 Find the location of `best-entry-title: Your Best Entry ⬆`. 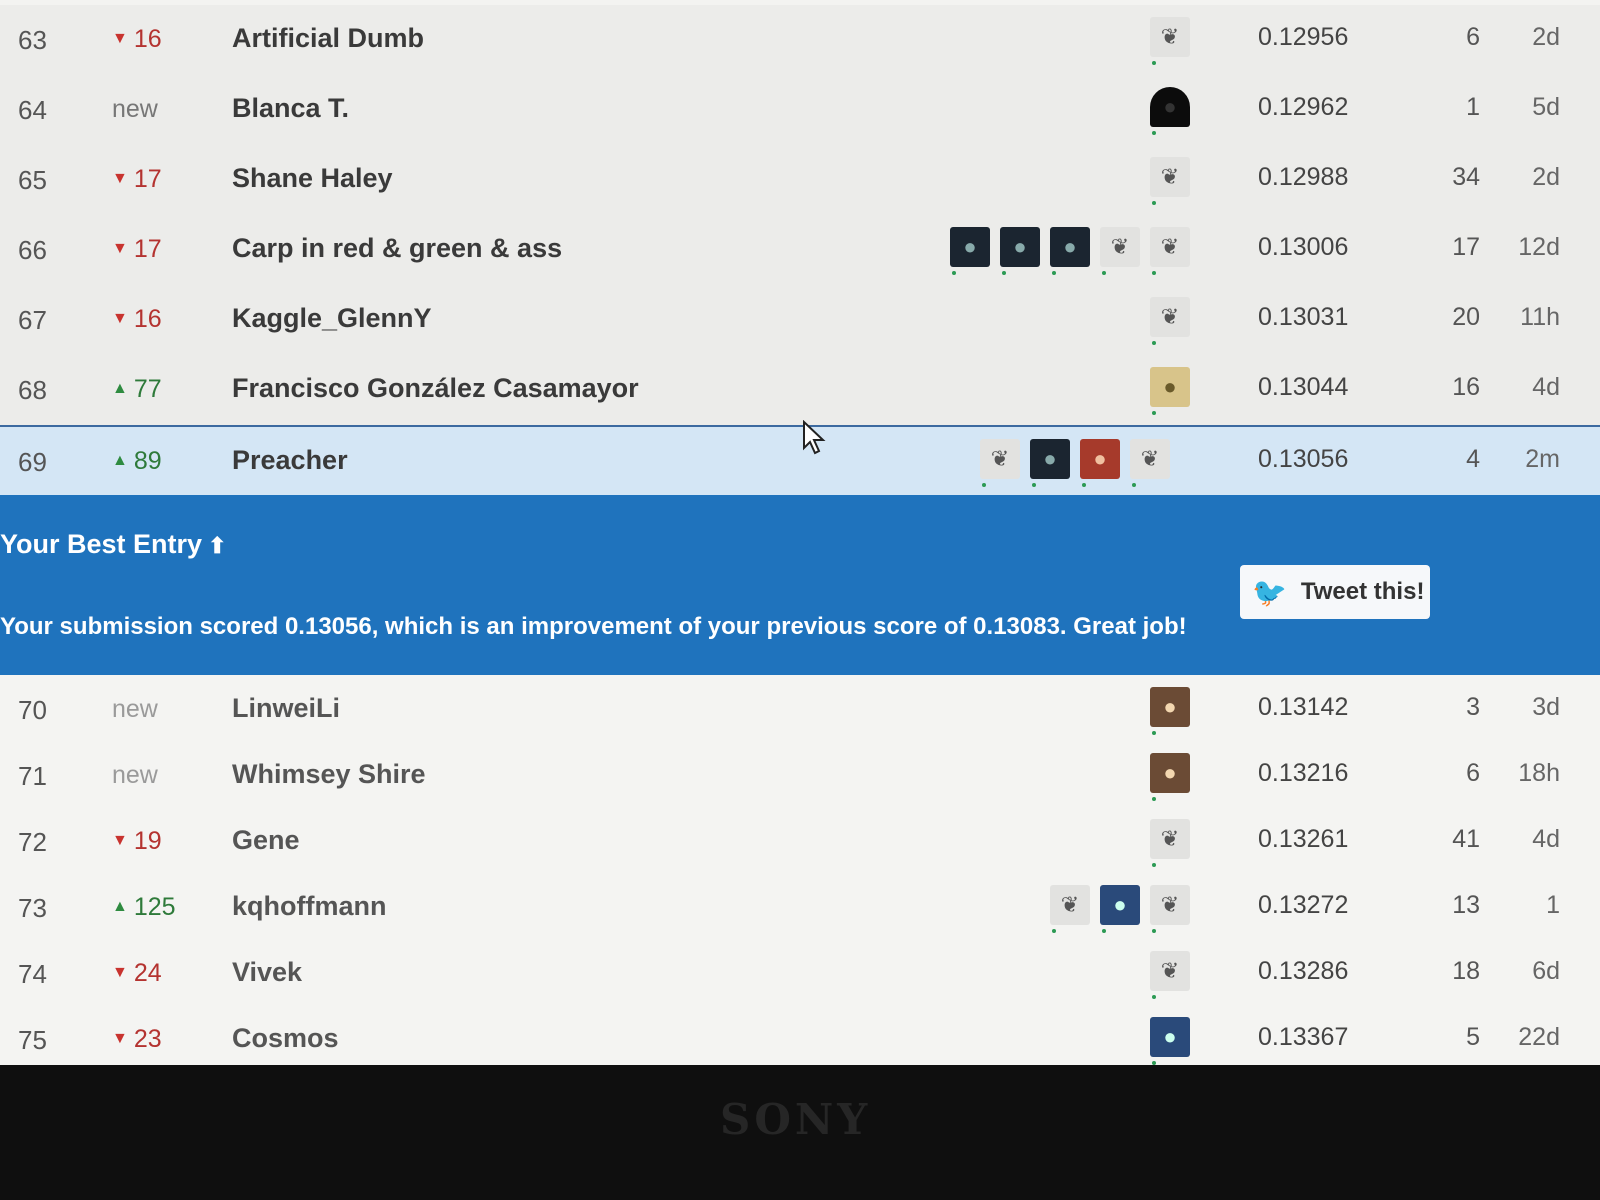

best-entry-title: Your Best Entry ⬆ is located at coordinates (113, 544).